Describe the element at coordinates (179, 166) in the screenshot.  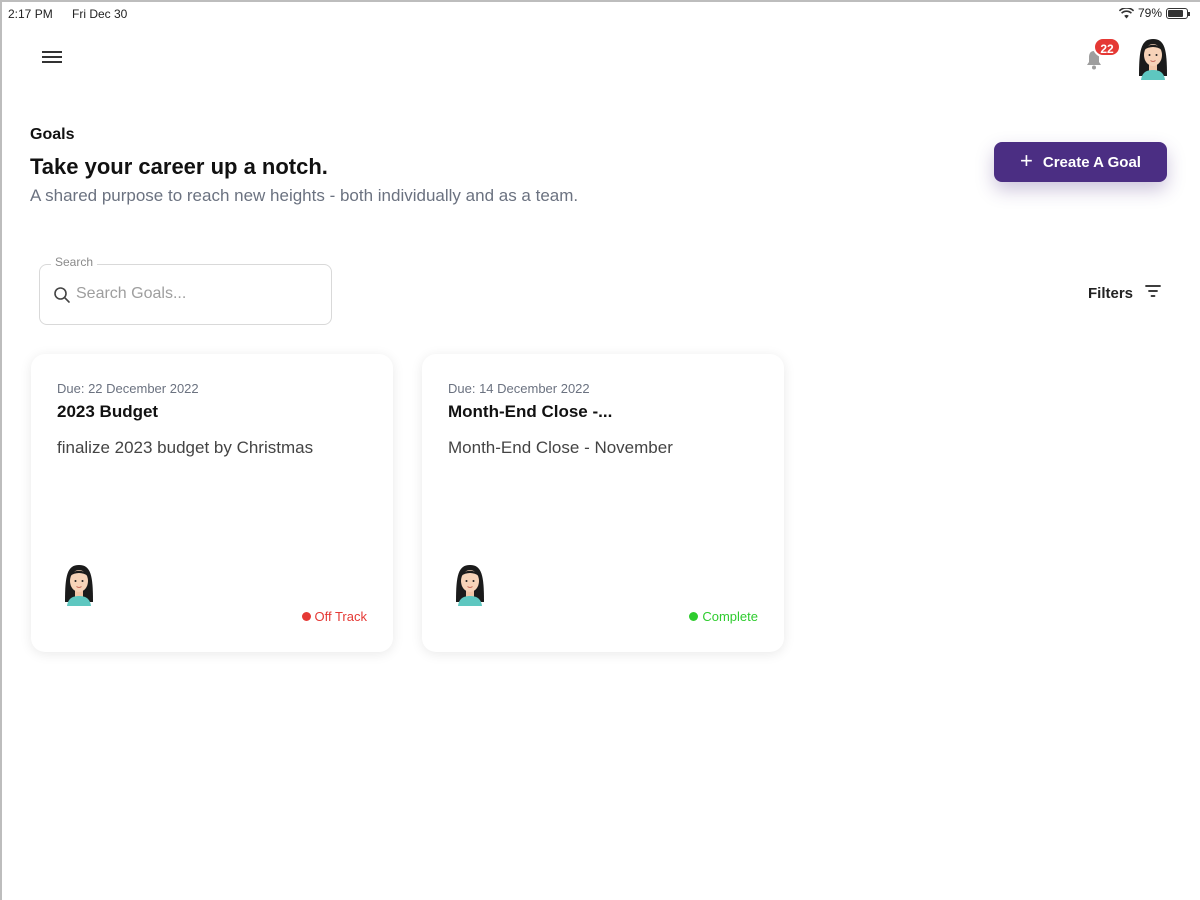
I see `page-title: Take your career up a notch.` at that location.